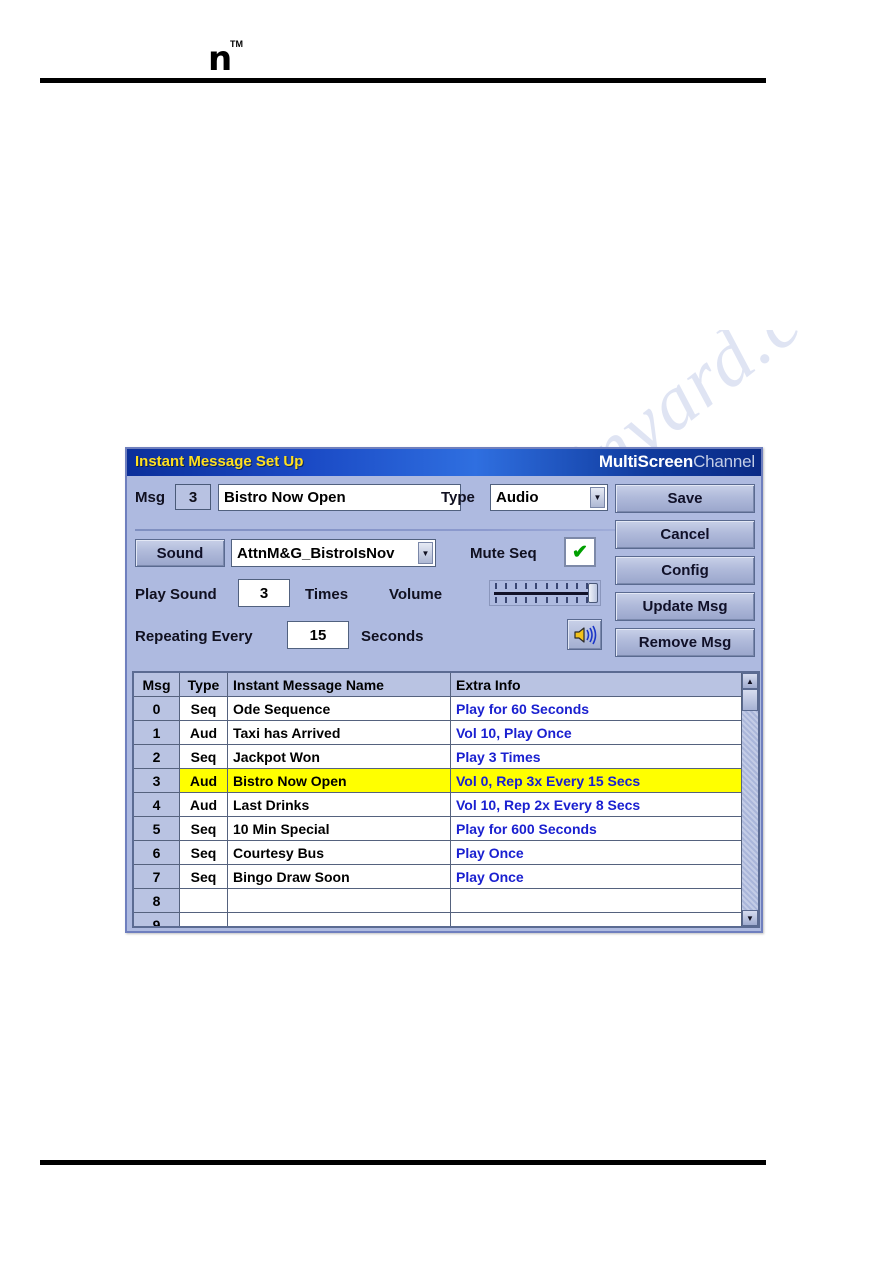 The width and height of the screenshot is (893, 1263). I want to click on table-row: 5 Seq 10 Min Special Play for 600 Seconds, so click(437, 829).